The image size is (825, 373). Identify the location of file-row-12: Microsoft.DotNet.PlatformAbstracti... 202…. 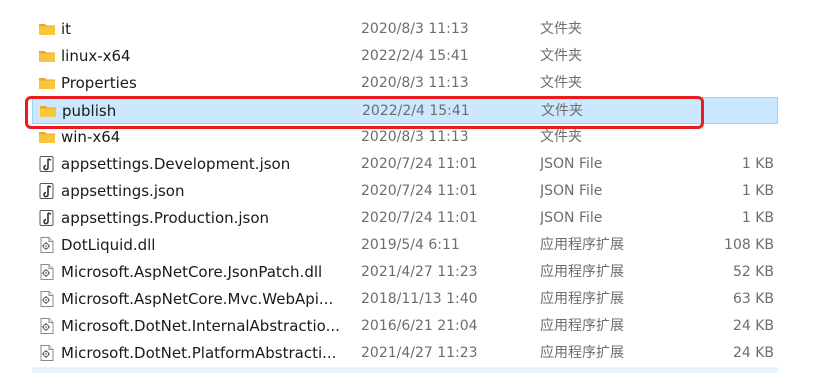
(405, 353).